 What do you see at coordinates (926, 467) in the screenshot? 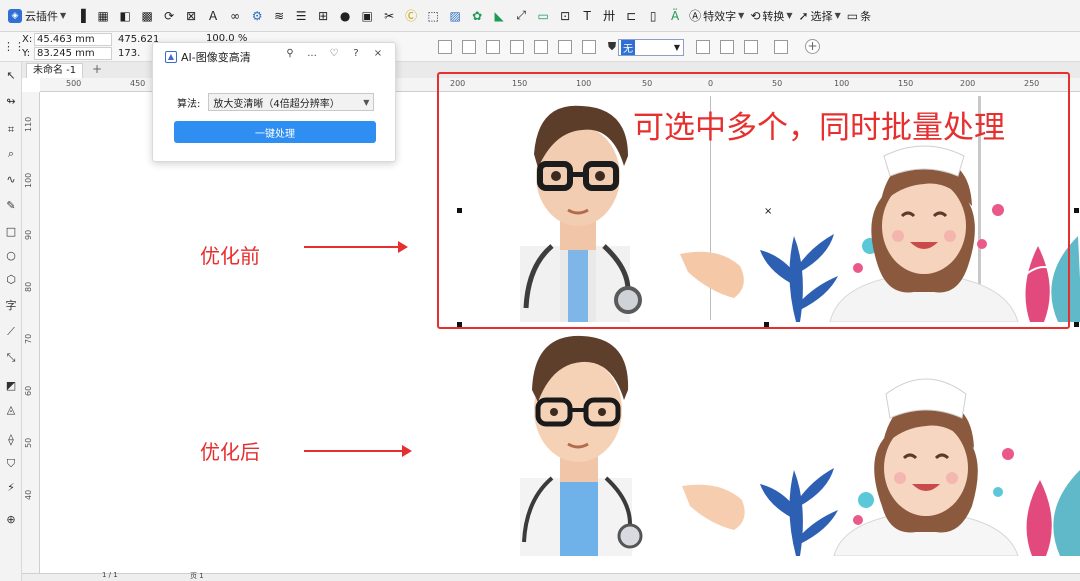
I see `nurse-figure-after` at bounding box center [926, 467].